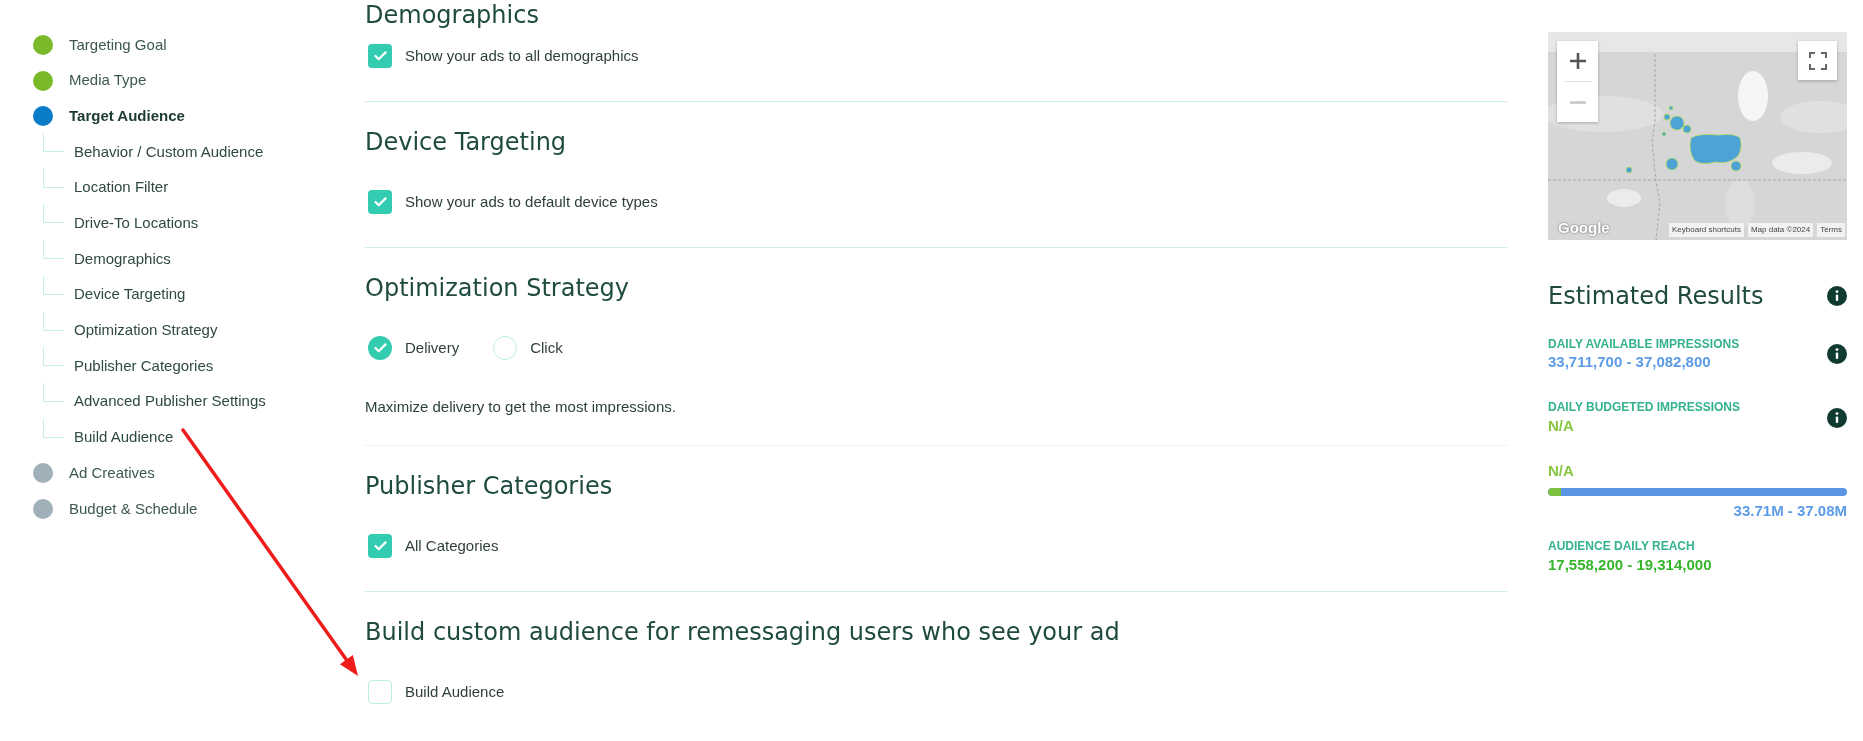 This screenshot has width=1863, height=741. I want to click on fullscreen-icon, so click(1817, 60).